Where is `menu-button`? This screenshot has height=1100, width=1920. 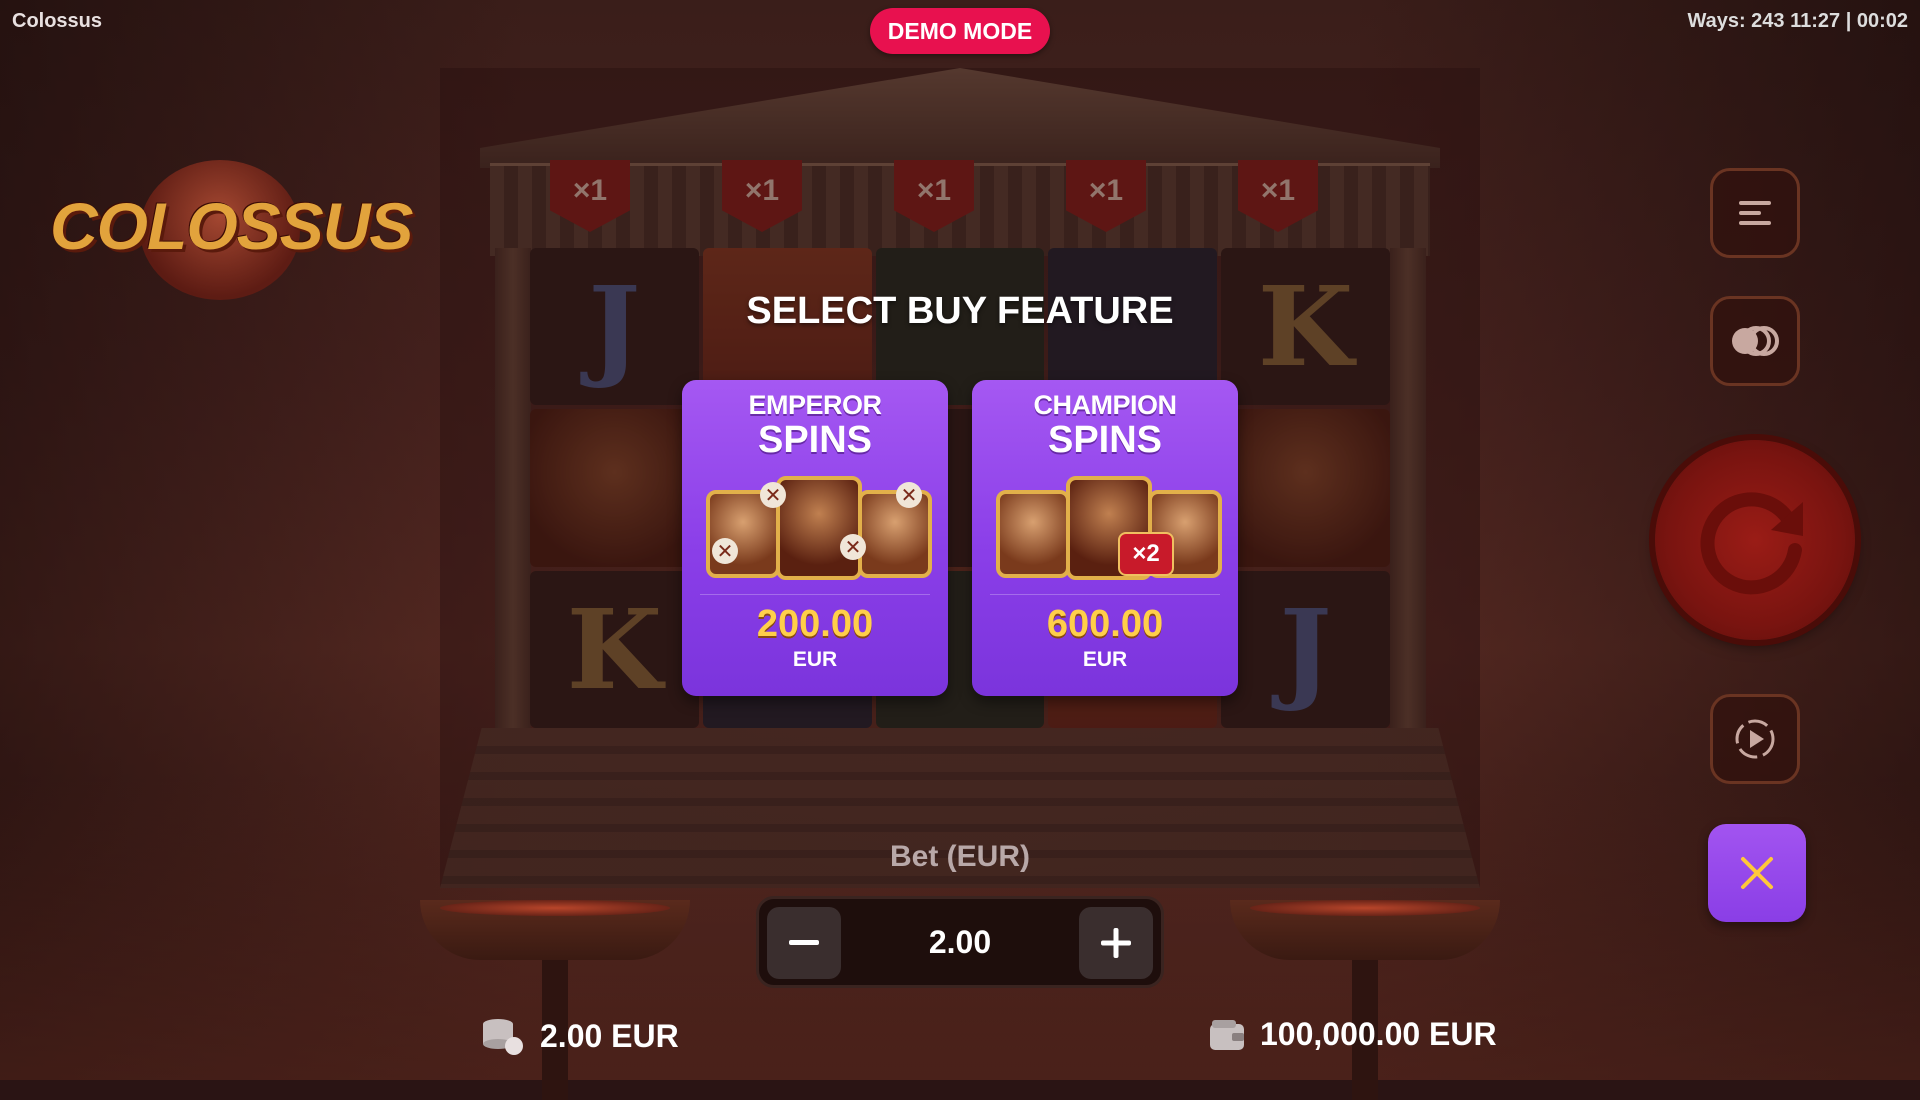
menu-button is located at coordinates (1755, 213).